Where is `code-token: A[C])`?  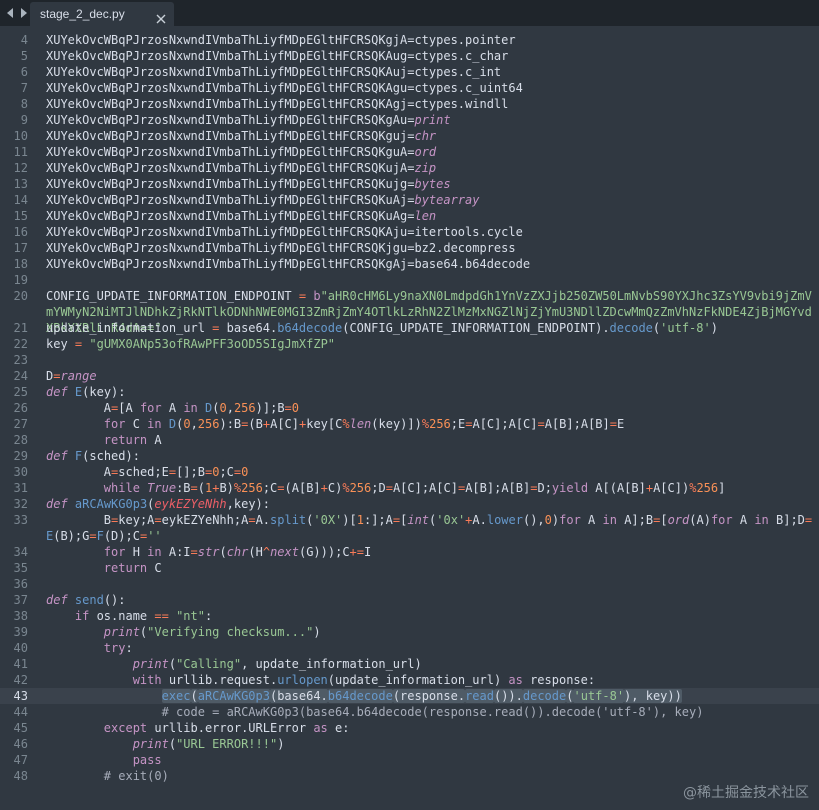 code-token: A[C]) is located at coordinates (671, 488).